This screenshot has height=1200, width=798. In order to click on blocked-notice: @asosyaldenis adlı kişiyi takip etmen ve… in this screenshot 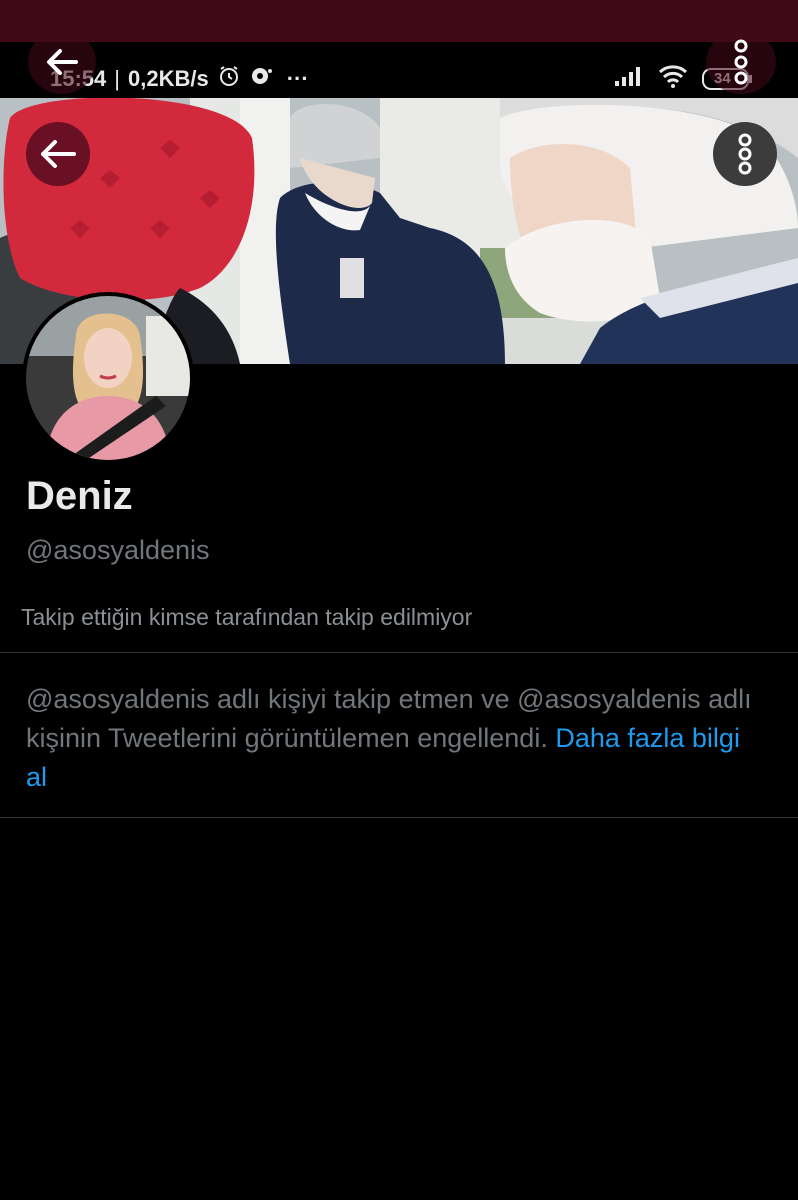, I will do `click(396, 738)`.